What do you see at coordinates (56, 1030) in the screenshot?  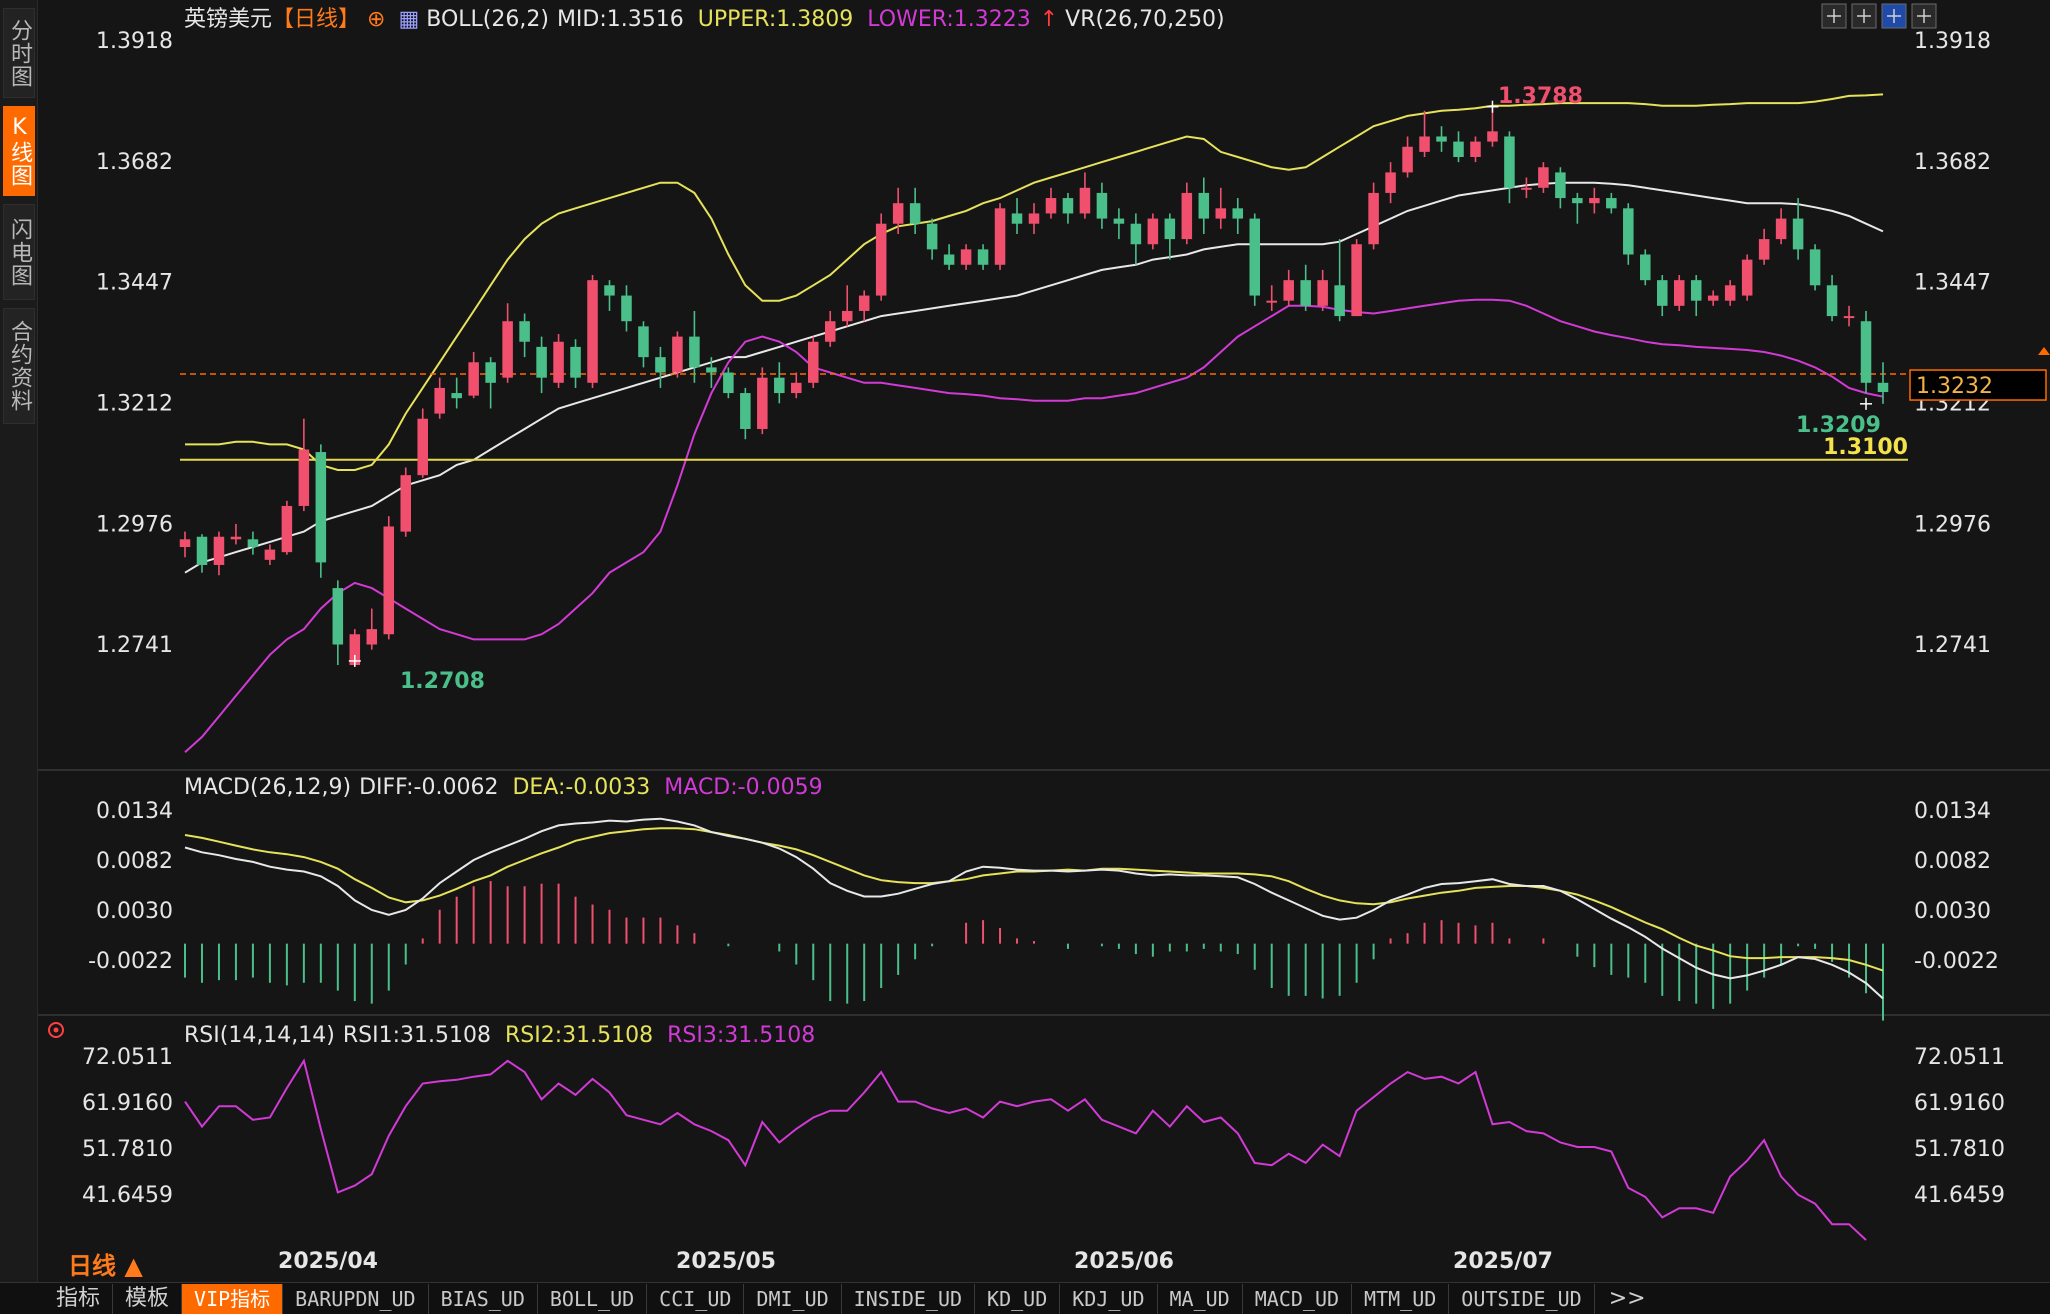 I see `settings-gear-icon` at bounding box center [56, 1030].